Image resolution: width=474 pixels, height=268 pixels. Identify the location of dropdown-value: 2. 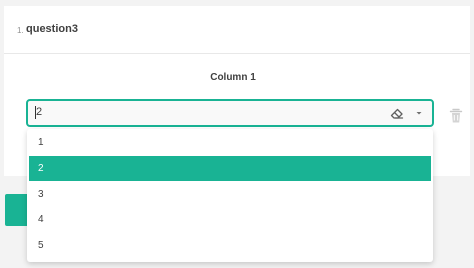
(39, 112).